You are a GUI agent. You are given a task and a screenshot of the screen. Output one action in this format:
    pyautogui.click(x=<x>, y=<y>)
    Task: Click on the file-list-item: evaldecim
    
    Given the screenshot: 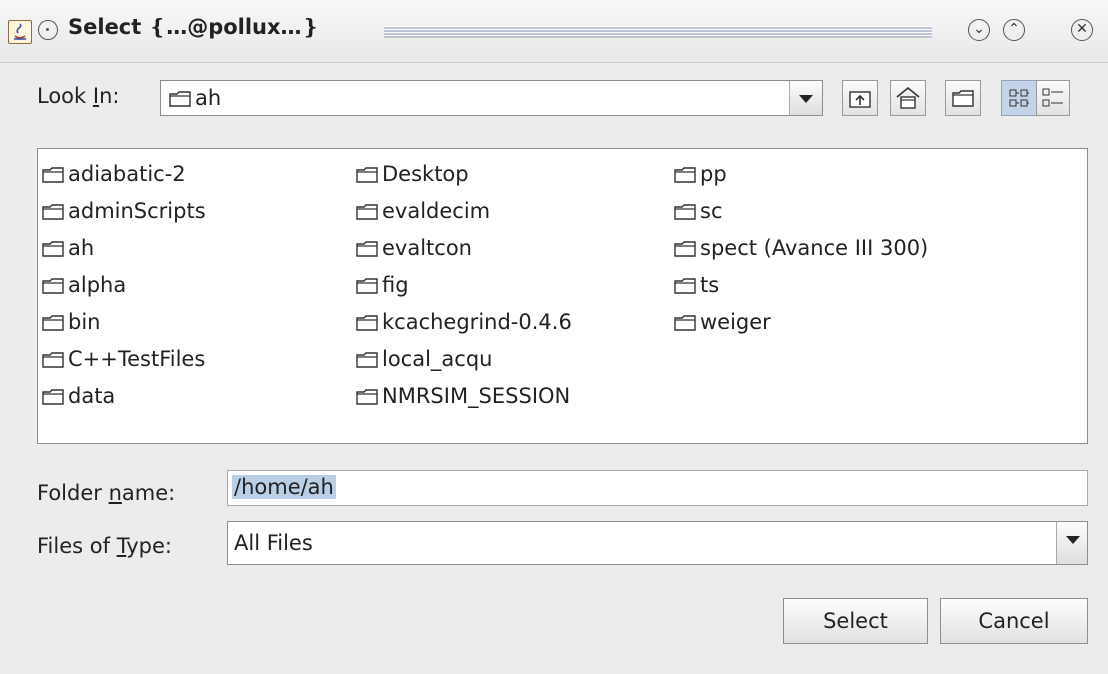 What is the action you would take?
    pyautogui.click(x=423, y=211)
    